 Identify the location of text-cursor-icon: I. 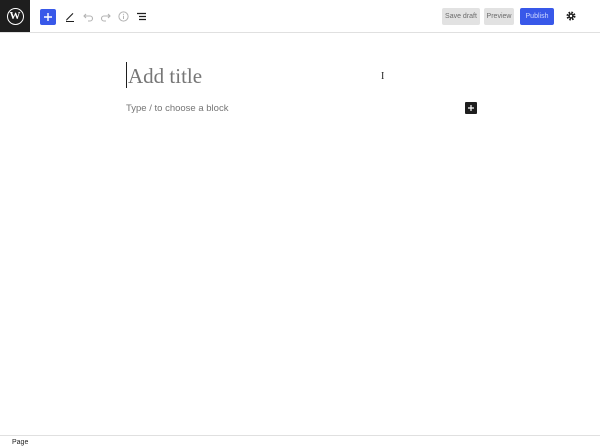
(383, 76).